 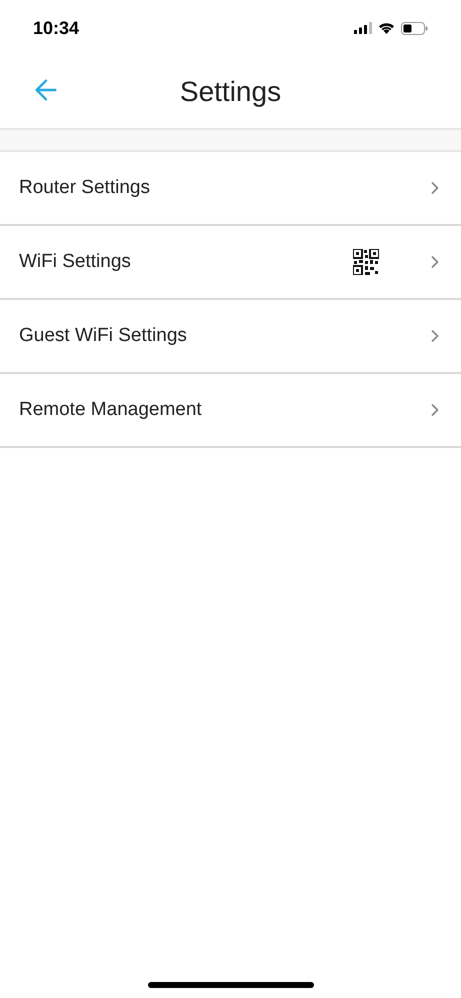 What do you see at coordinates (386, 28) in the screenshot?
I see `wifi-icon` at bounding box center [386, 28].